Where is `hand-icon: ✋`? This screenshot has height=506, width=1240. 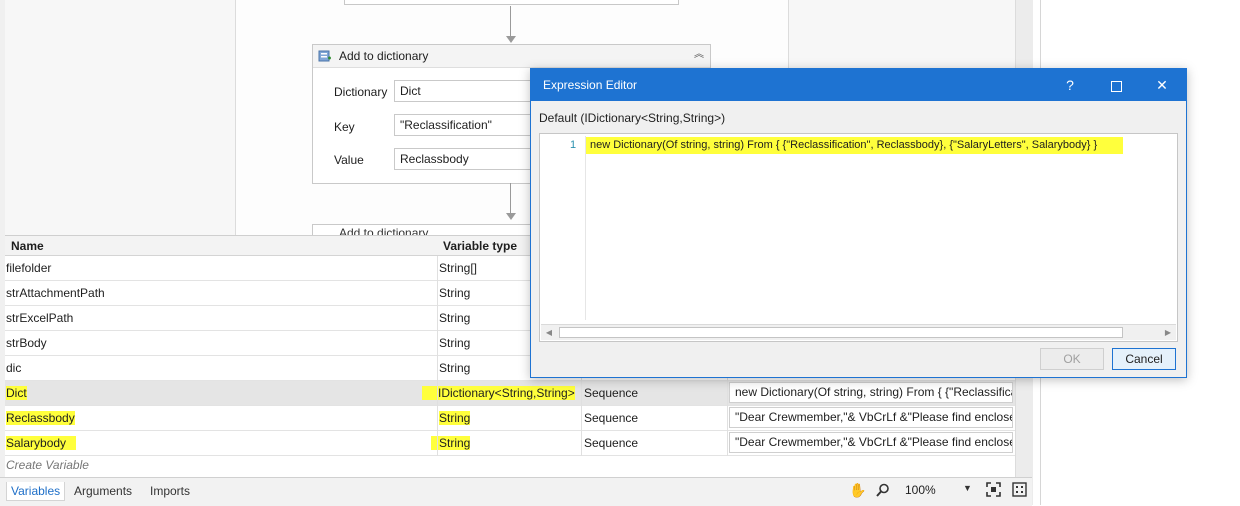
hand-icon: ✋ is located at coordinates (857, 490).